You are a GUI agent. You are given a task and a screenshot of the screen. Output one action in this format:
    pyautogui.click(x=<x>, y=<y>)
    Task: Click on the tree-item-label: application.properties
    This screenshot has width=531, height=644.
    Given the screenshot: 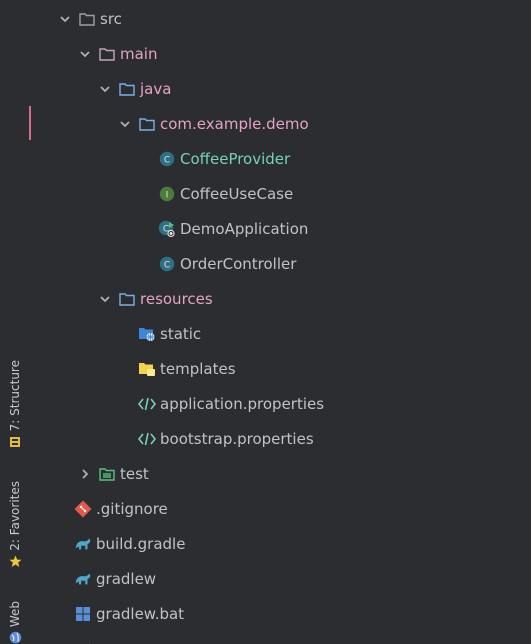 What is the action you would take?
    pyautogui.click(x=242, y=403)
    